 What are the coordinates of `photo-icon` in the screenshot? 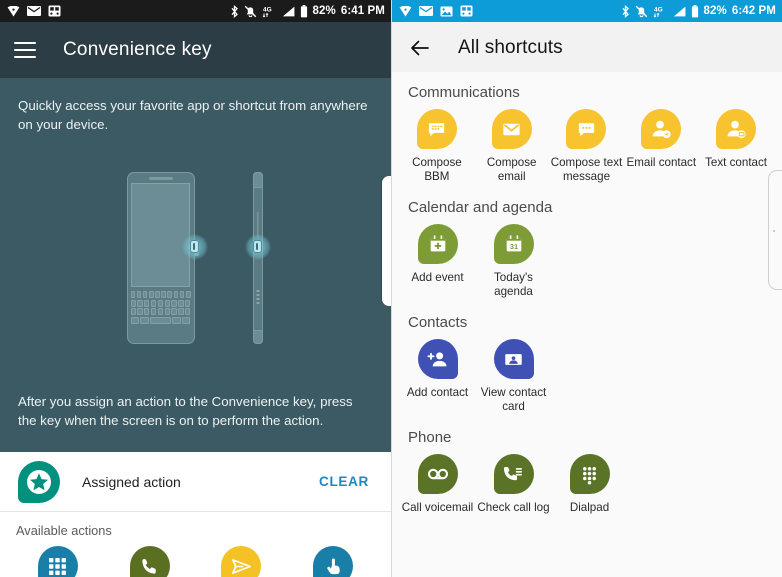 It's located at (446, 11).